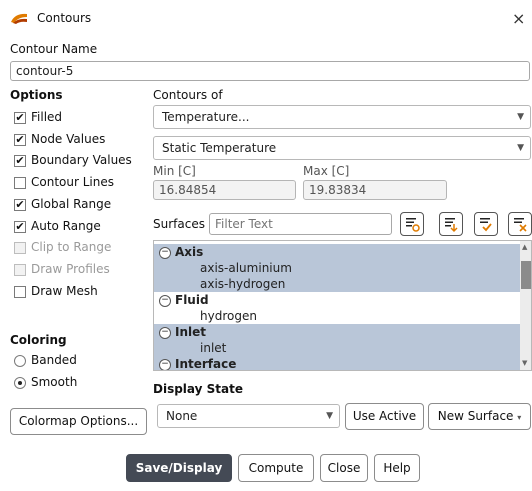  What do you see at coordinates (20, 183) in the screenshot?
I see `checkbox-contour-lines` at bounding box center [20, 183].